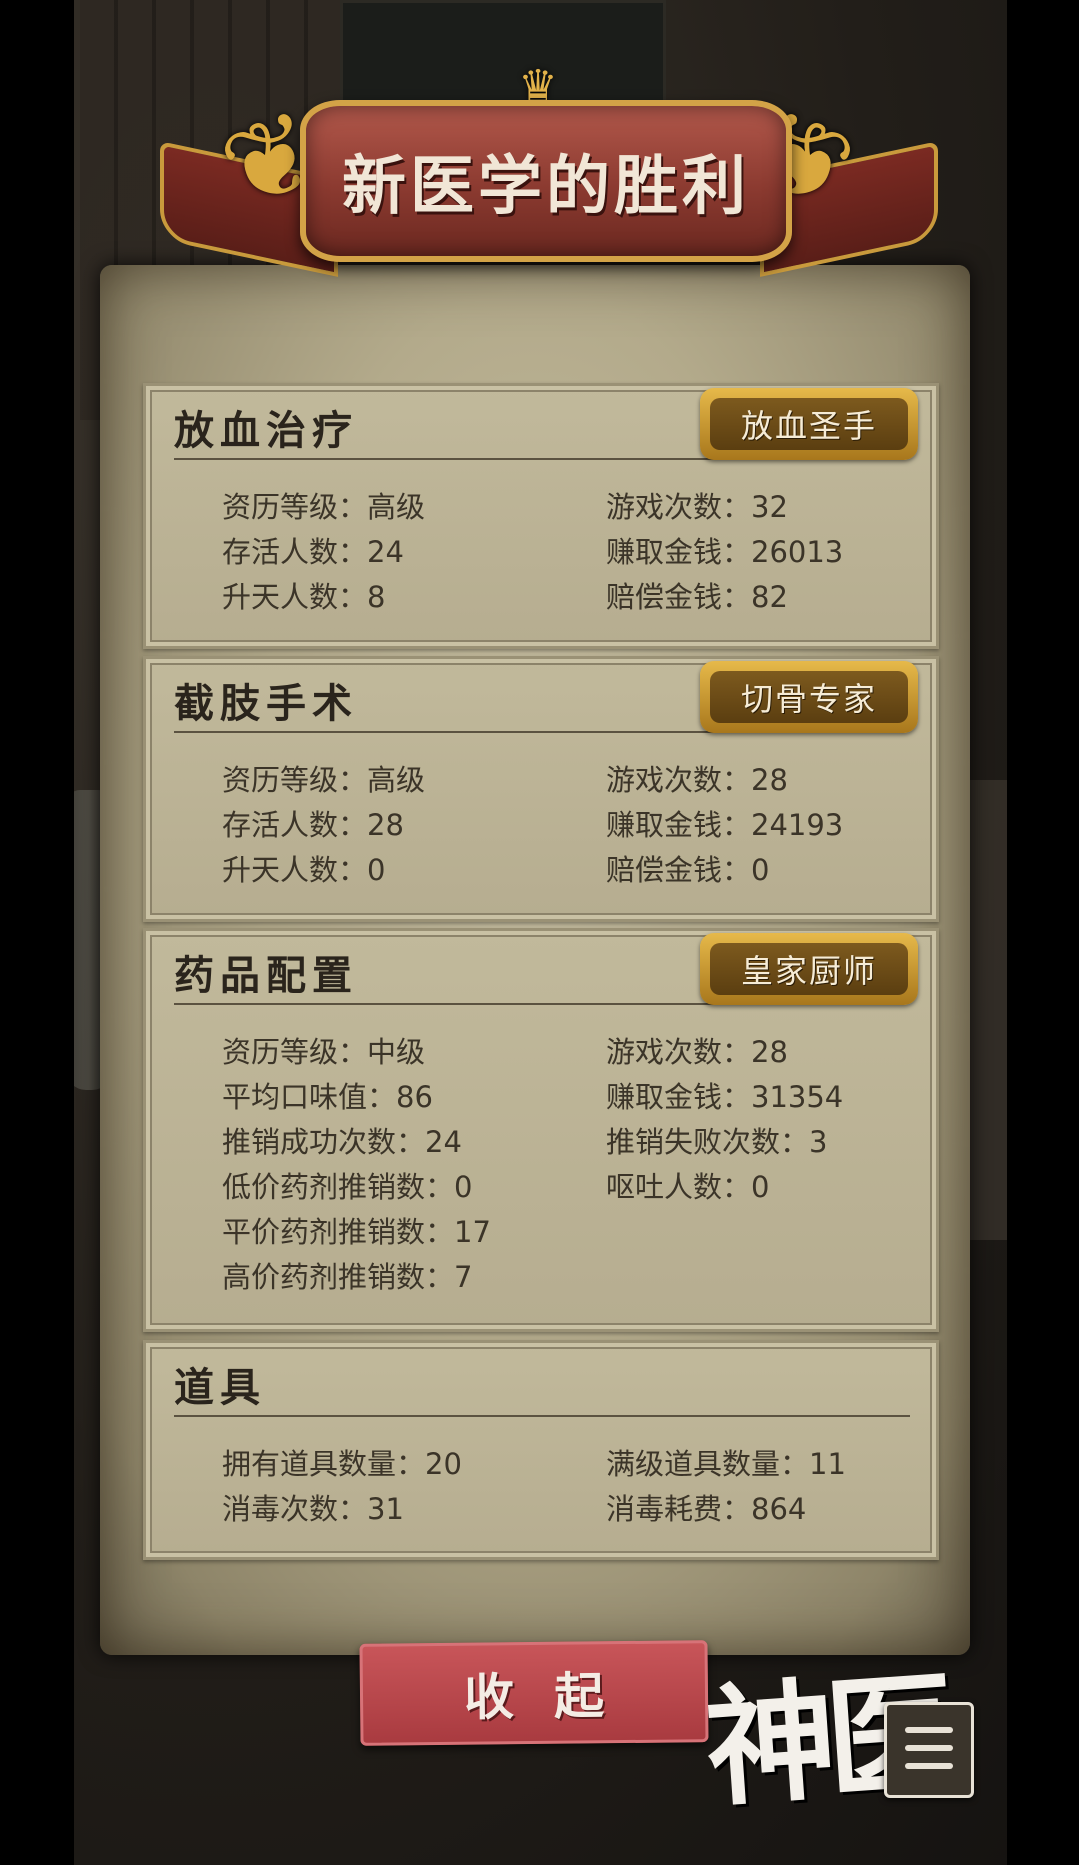 The image size is (1079, 1865). What do you see at coordinates (726, 1464) in the screenshot?
I see `stat-maxed-items: 满级道具数量：11` at bounding box center [726, 1464].